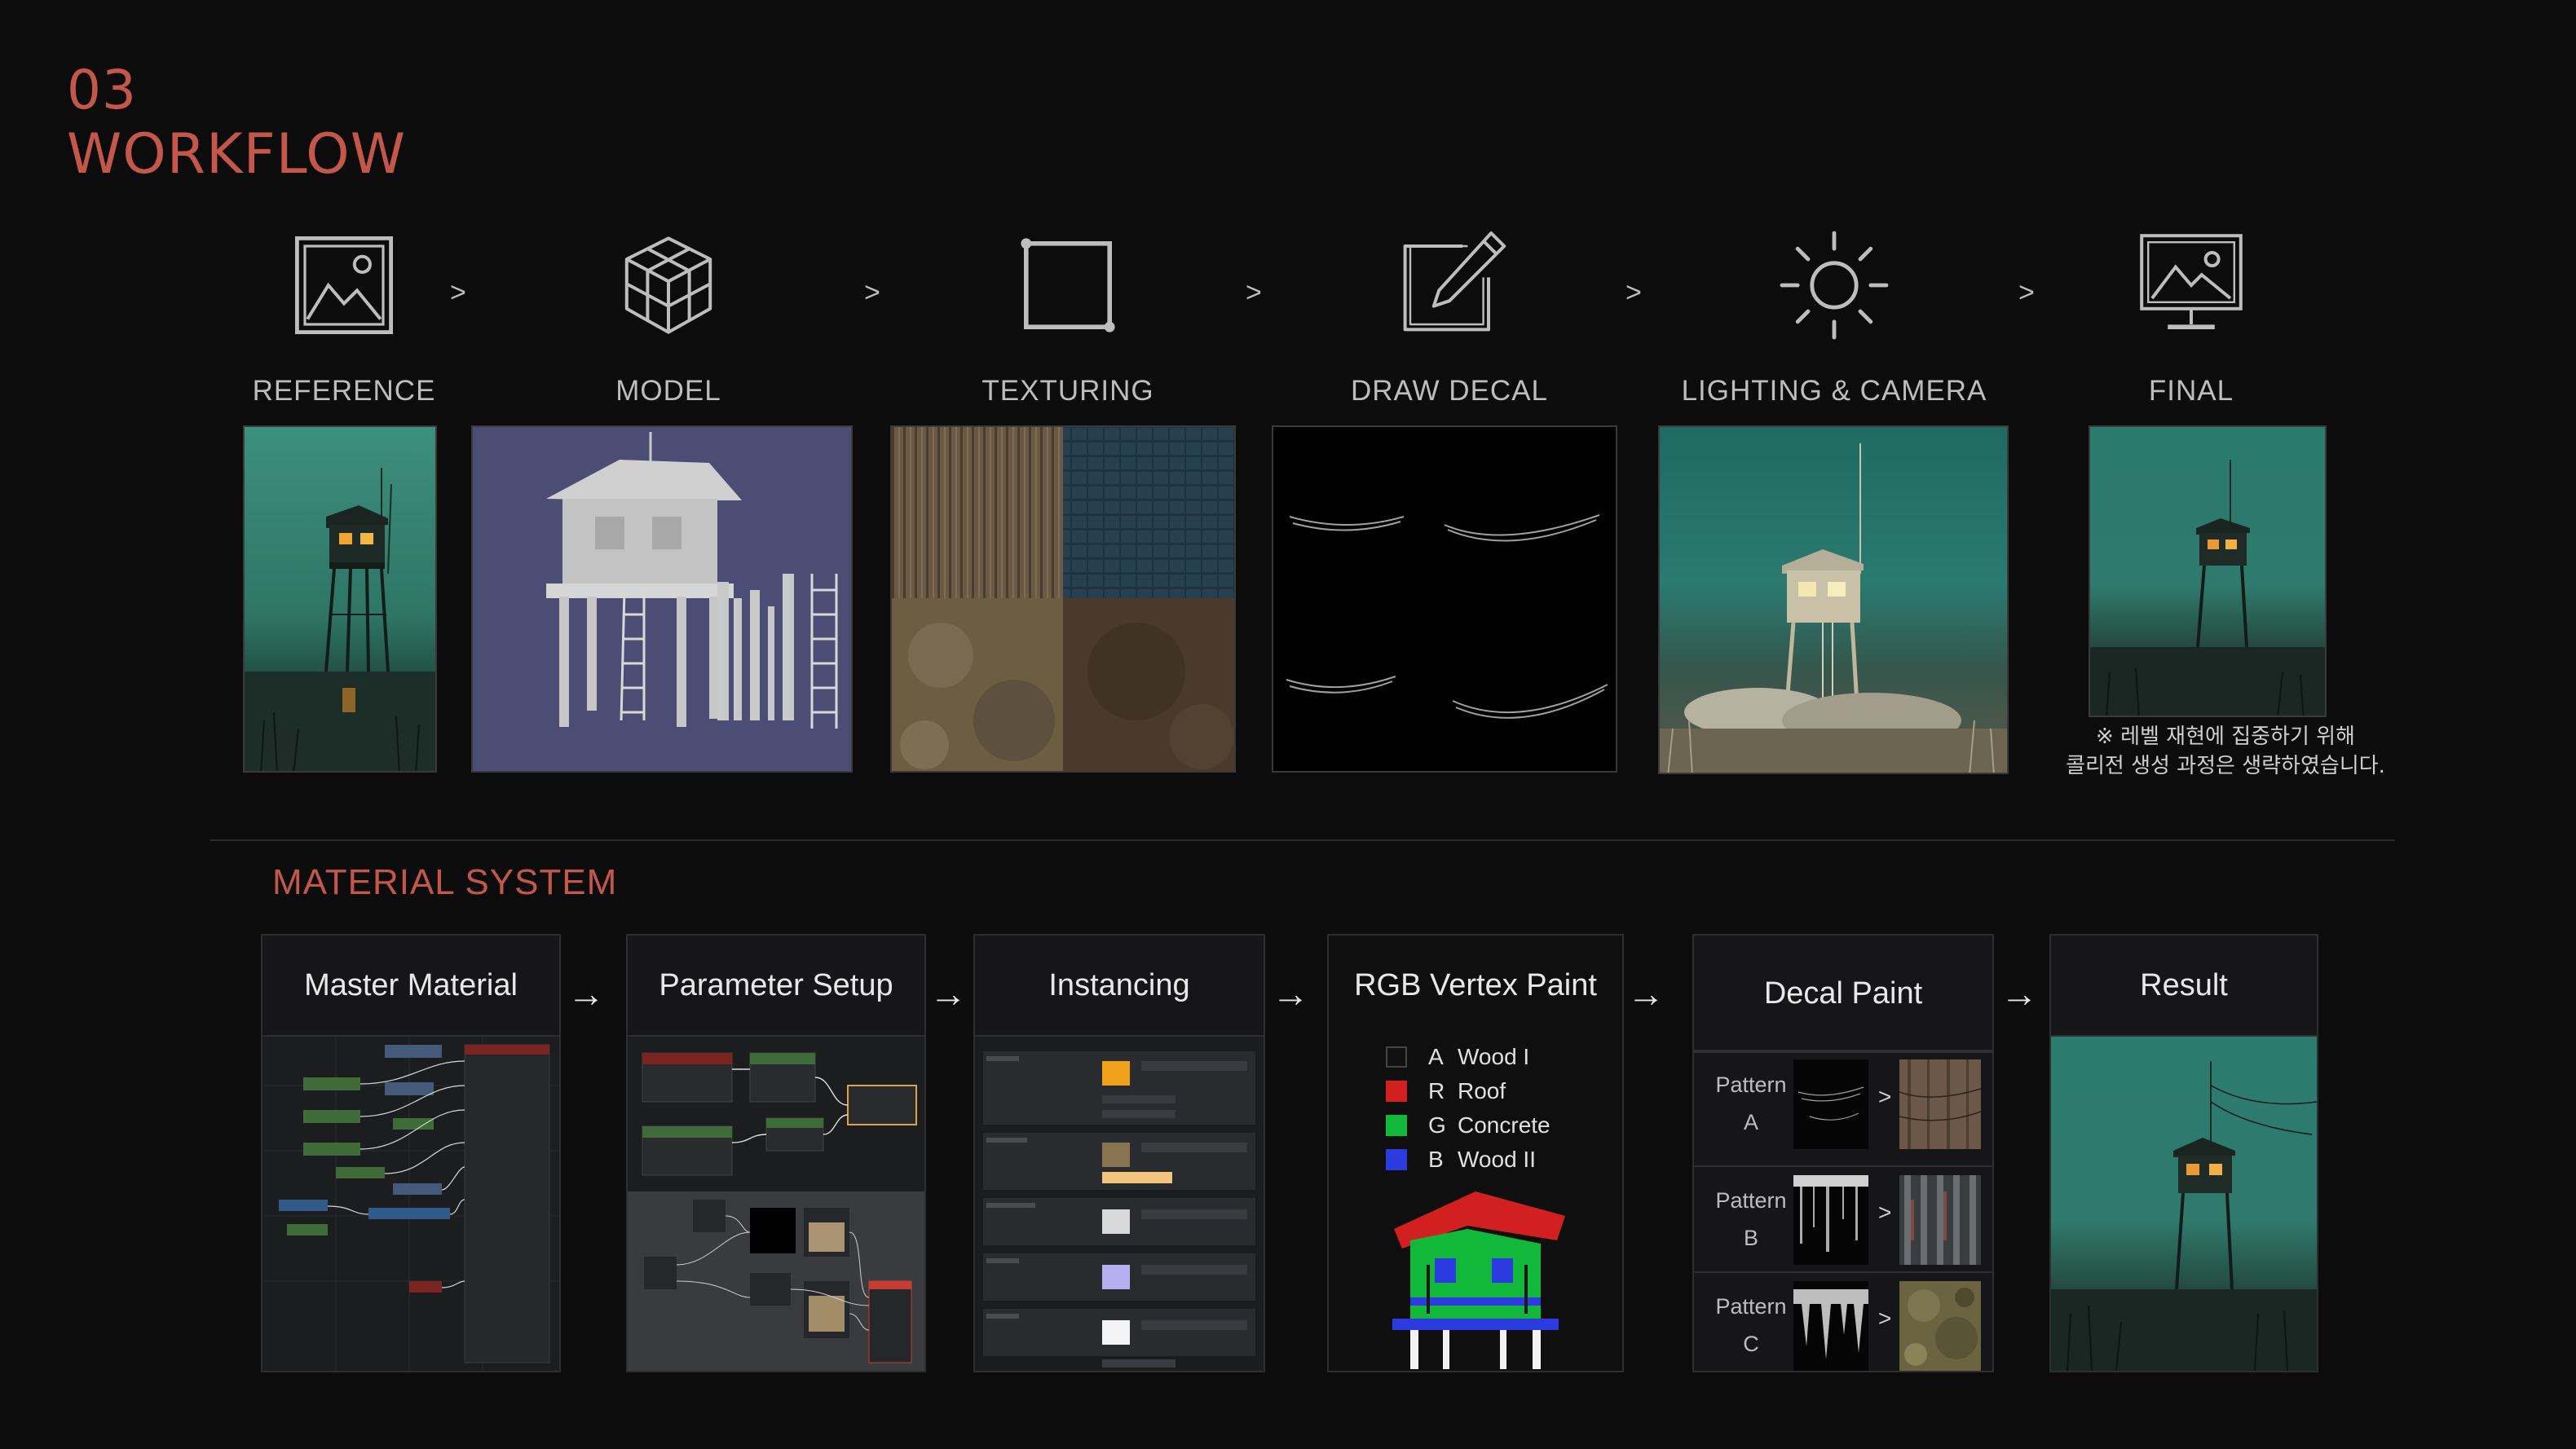 The image size is (2576, 1449). I want to click on pattern-label: Pattern A, so click(1751, 1103).